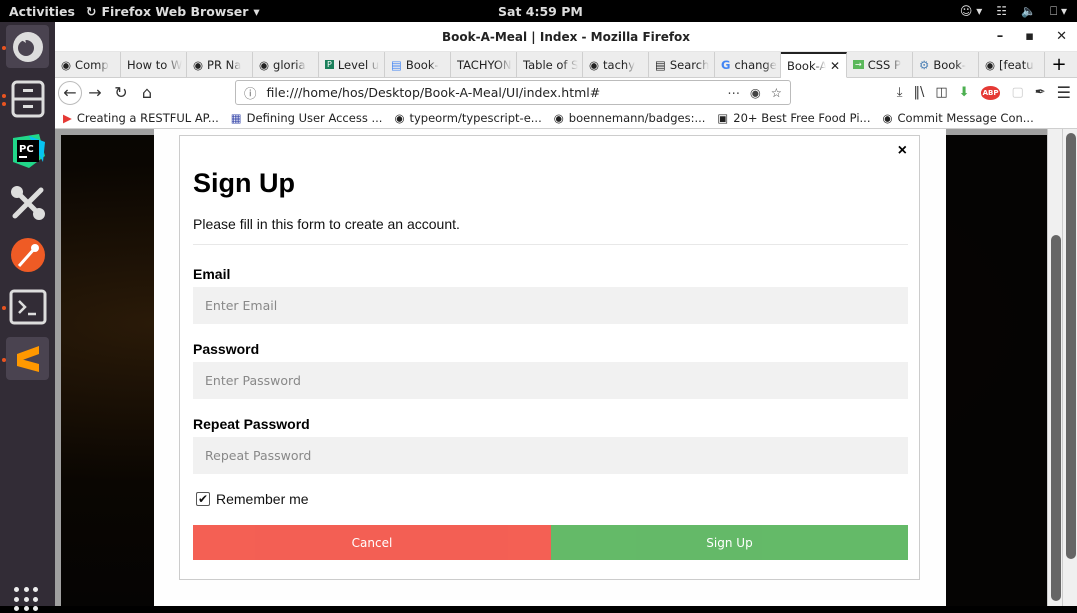 Image resolution: width=1077 pixels, height=613 pixels. Describe the element at coordinates (682, 64) in the screenshot. I see `tab: ▤ Search` at that location.